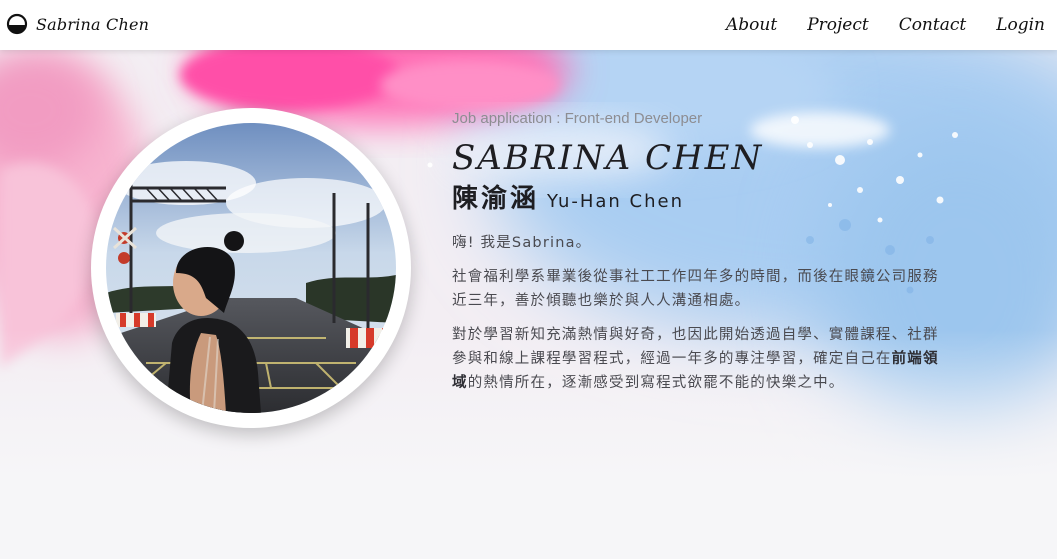  What do you see at coordinates (496, 199) in the screenshot?
I see `chinese-name: 陳渝涵` at bounding box center [496, 199].